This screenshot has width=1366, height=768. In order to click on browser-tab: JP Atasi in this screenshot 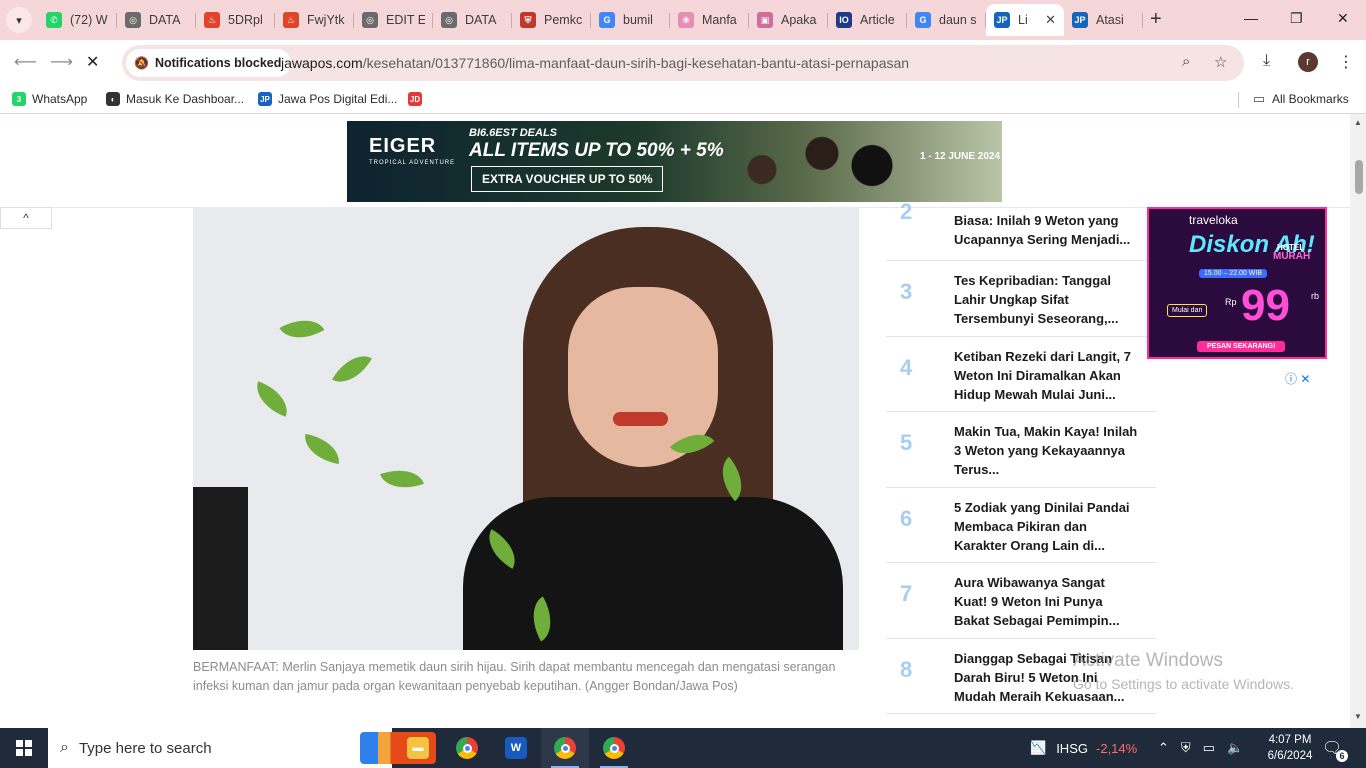, I will do `click(1103, 20)`.